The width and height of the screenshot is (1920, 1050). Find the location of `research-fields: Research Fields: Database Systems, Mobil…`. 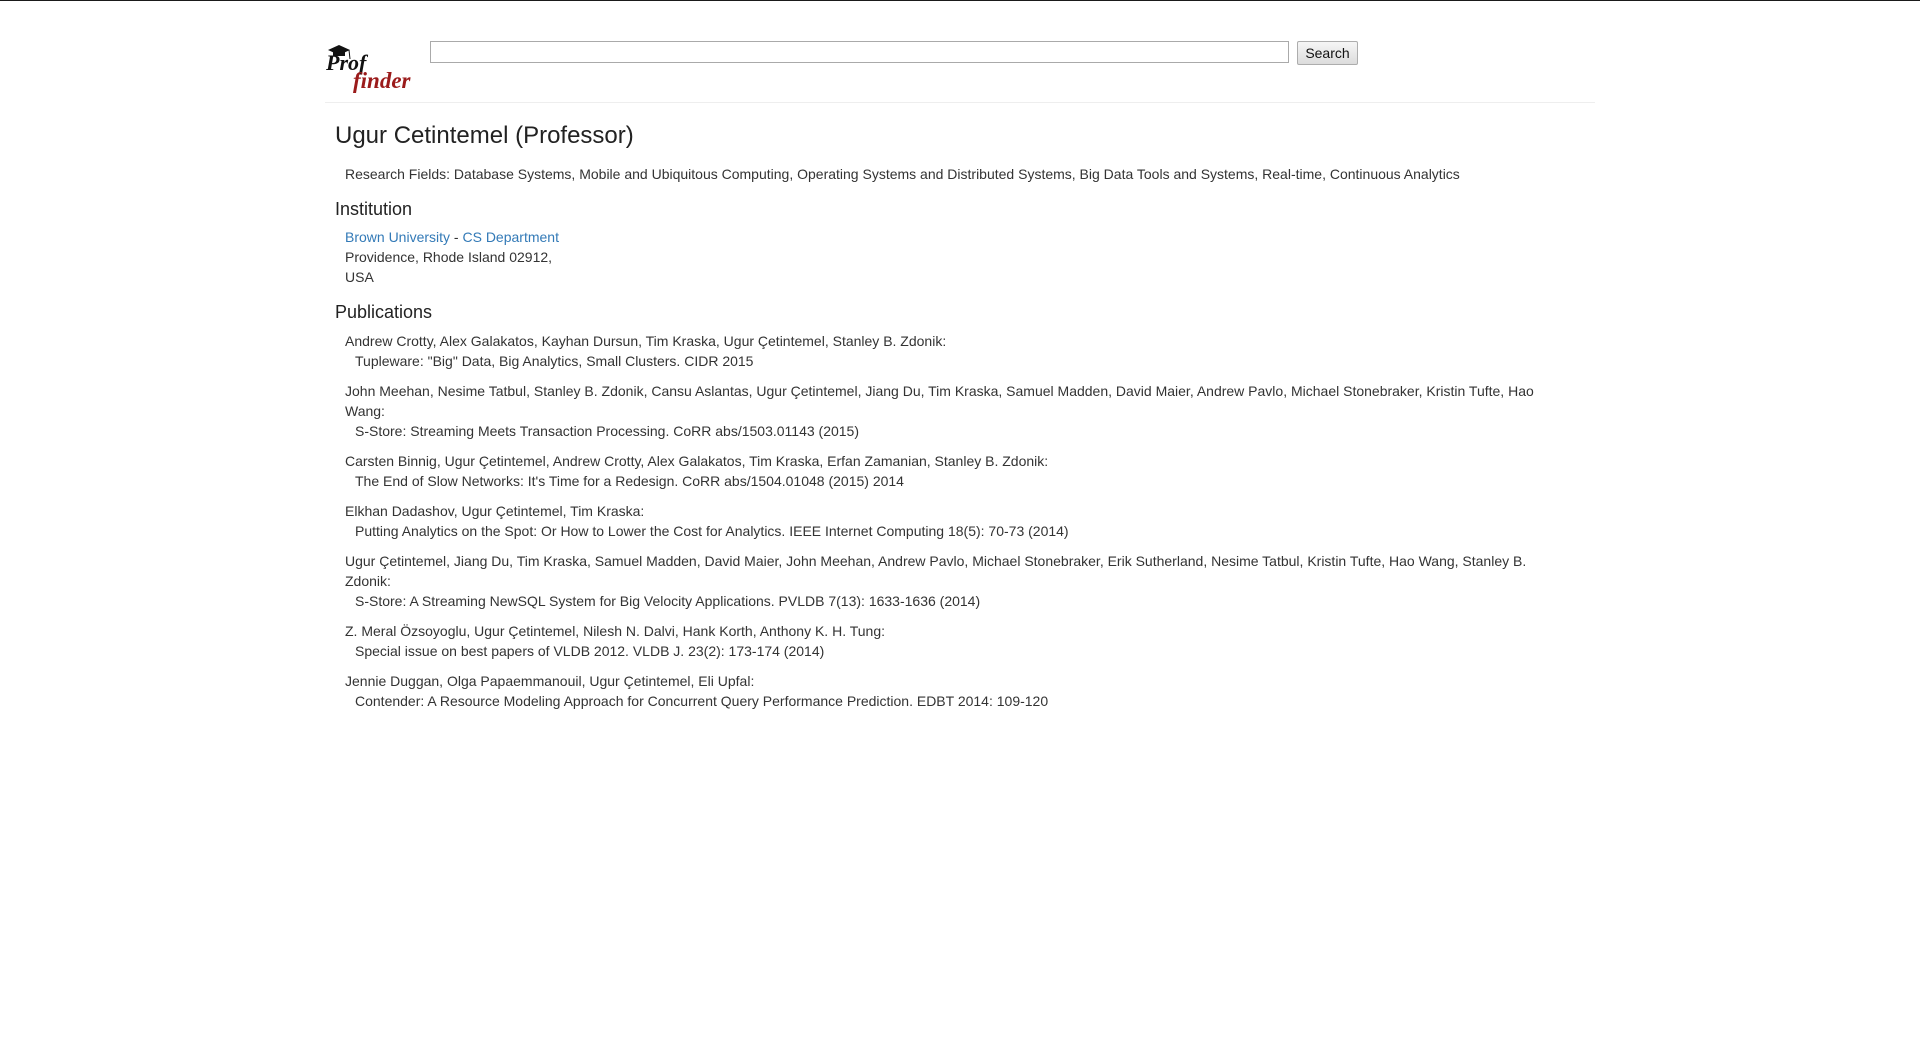

research-fields: Research Fields: Database Systems, Mobil… is located at coordinates (902, 174).